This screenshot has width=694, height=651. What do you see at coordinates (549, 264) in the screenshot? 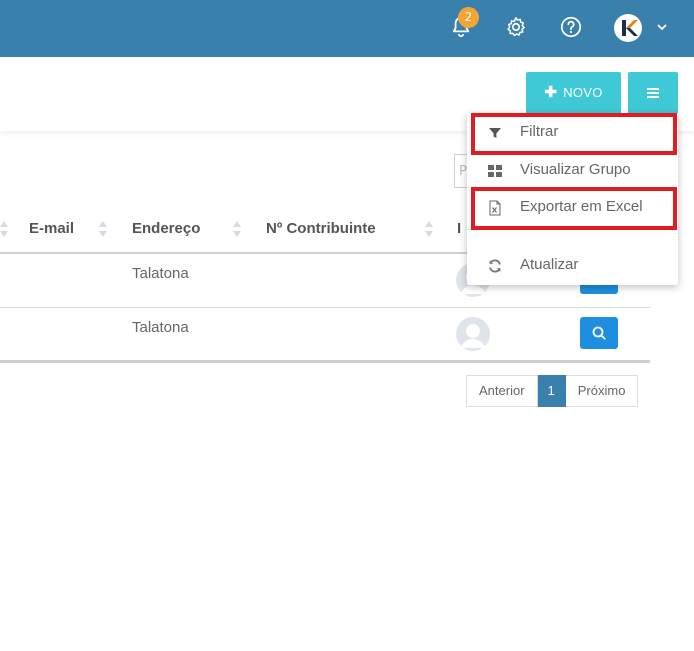
I see `menu-item-label: Atualizar` at bounding box center [549, 264].